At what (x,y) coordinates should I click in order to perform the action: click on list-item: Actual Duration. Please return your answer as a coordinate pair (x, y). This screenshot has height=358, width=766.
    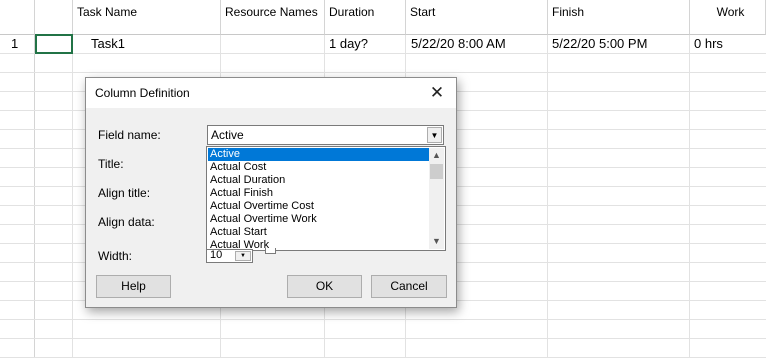
    Looking at the image, I should click on (319, 180).